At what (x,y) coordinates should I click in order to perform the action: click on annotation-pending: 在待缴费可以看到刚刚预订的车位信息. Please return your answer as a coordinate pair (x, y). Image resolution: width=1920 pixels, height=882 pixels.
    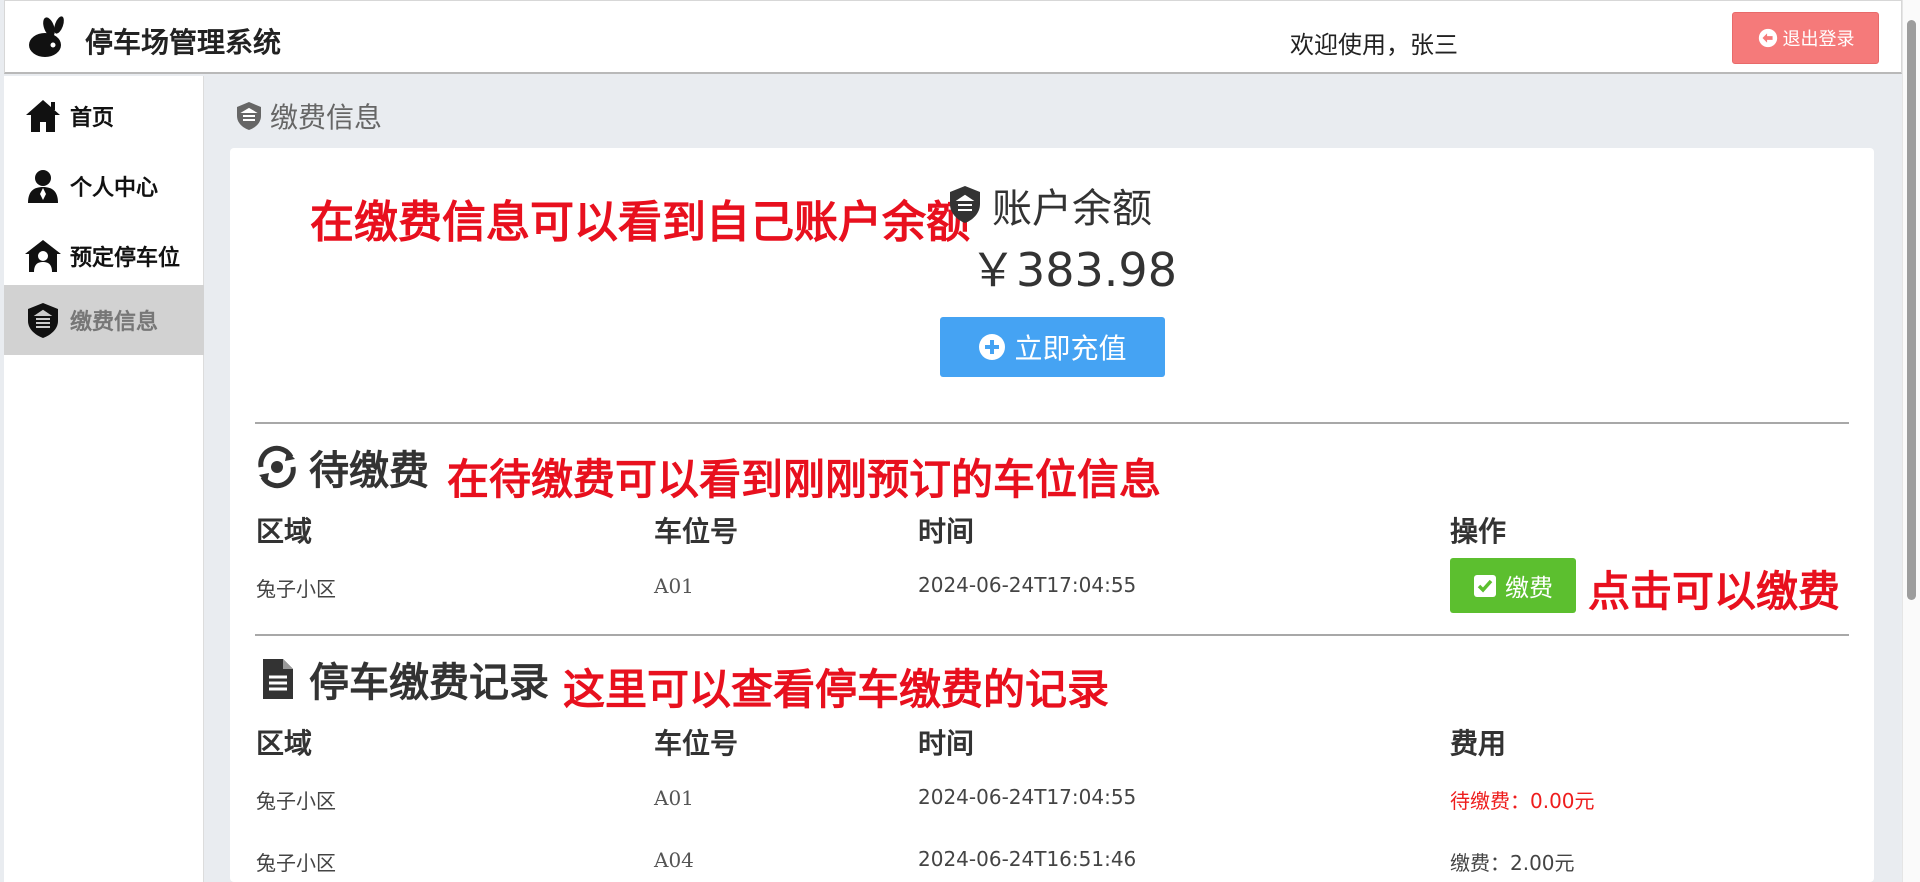
    Looking at the image, I should click on (804, 479).